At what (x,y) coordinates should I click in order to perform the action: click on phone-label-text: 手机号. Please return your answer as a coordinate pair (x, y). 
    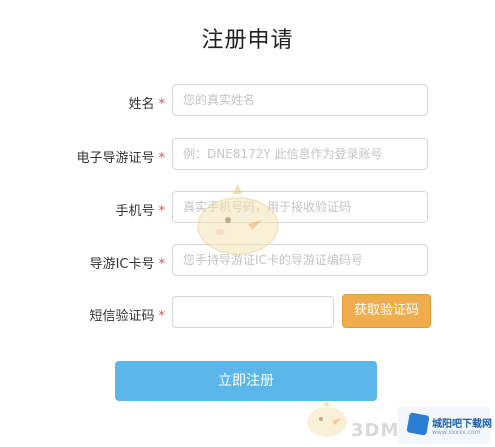
    Looking at the image, I should click on (135, 211).